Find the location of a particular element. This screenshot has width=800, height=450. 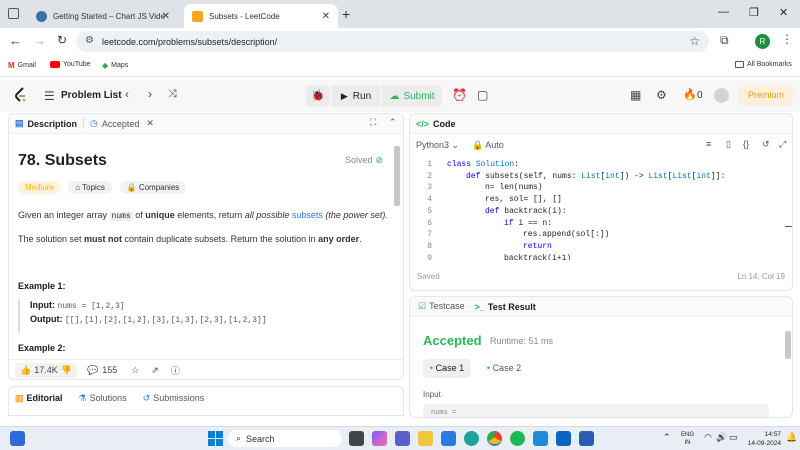

battery-icon: ▭ is located at coordinates (733, 437).